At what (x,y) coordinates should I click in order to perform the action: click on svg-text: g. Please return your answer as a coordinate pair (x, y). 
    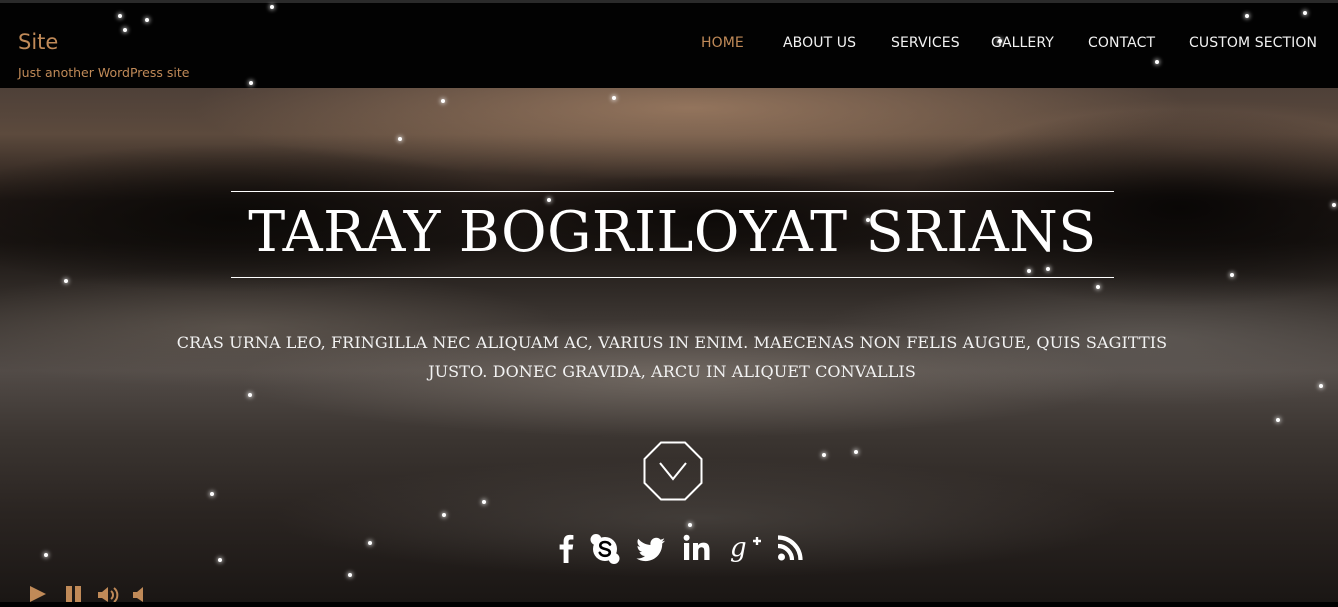
    Looking at the image, I should click on (738, 548).